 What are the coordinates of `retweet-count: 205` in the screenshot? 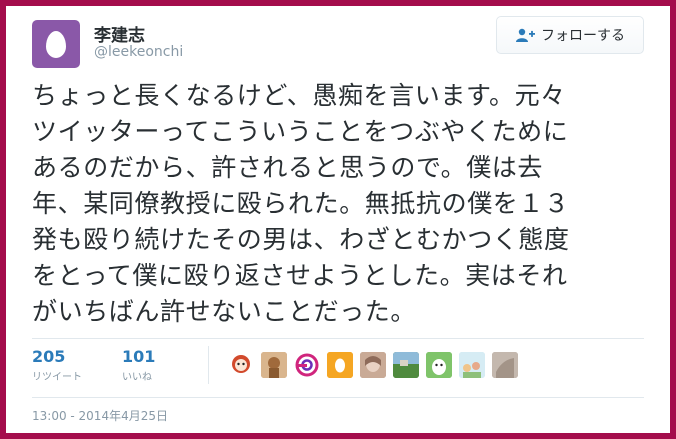 It's located at (49, 356).